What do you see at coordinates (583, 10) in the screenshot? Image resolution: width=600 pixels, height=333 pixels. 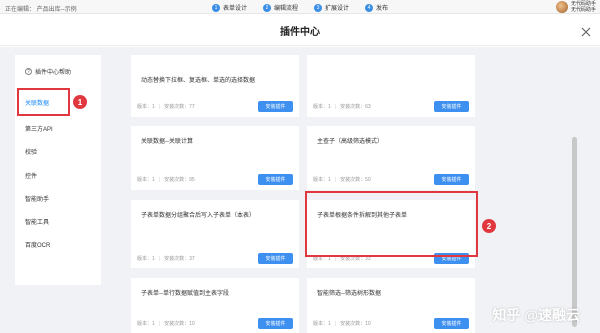 I see `user-name-line: 无代码助手` at bounding box center [583, 10].